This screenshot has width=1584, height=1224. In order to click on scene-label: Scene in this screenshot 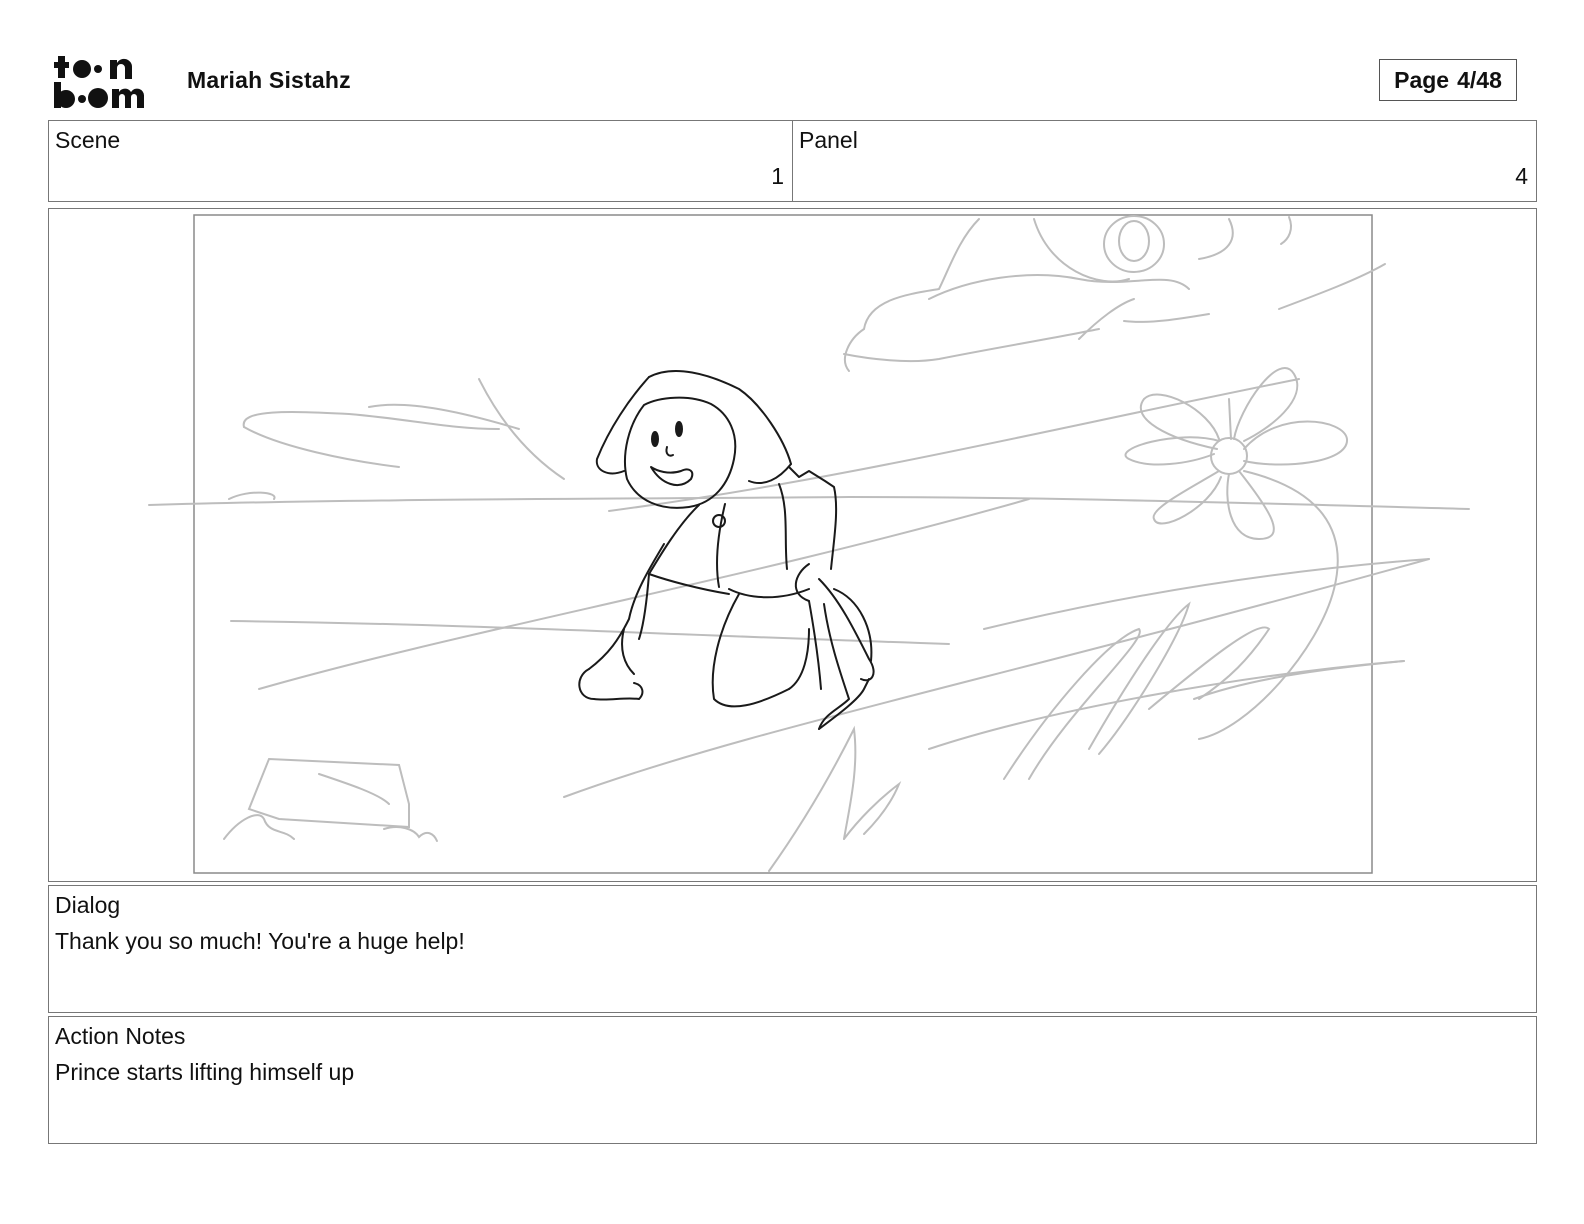, I will do `click(88, 140)`.